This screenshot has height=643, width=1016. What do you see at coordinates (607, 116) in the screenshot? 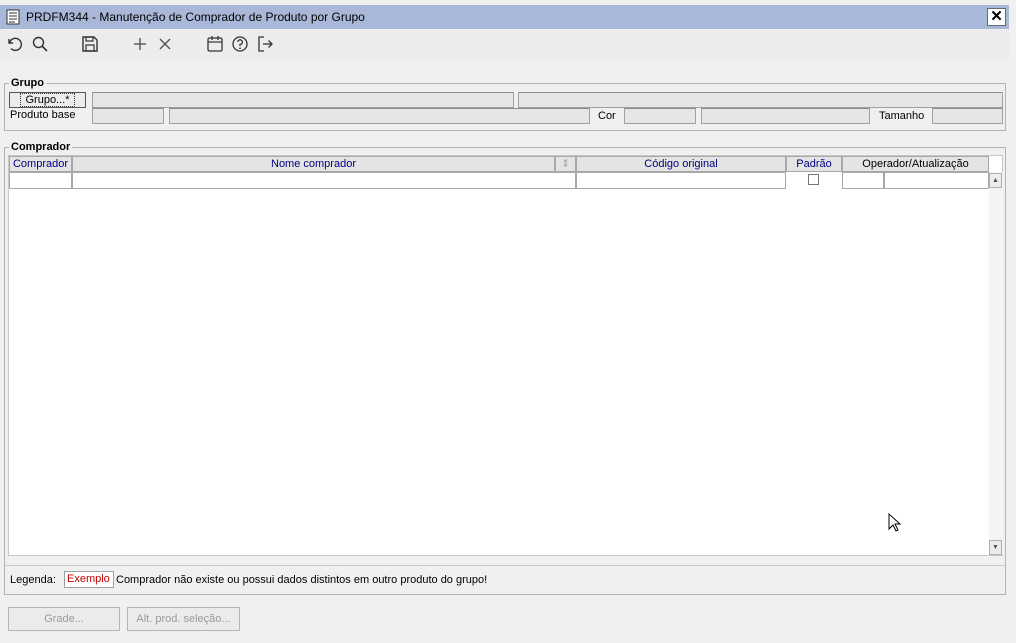
I see `cor-label: Cor` at bounding box center [607, 116].